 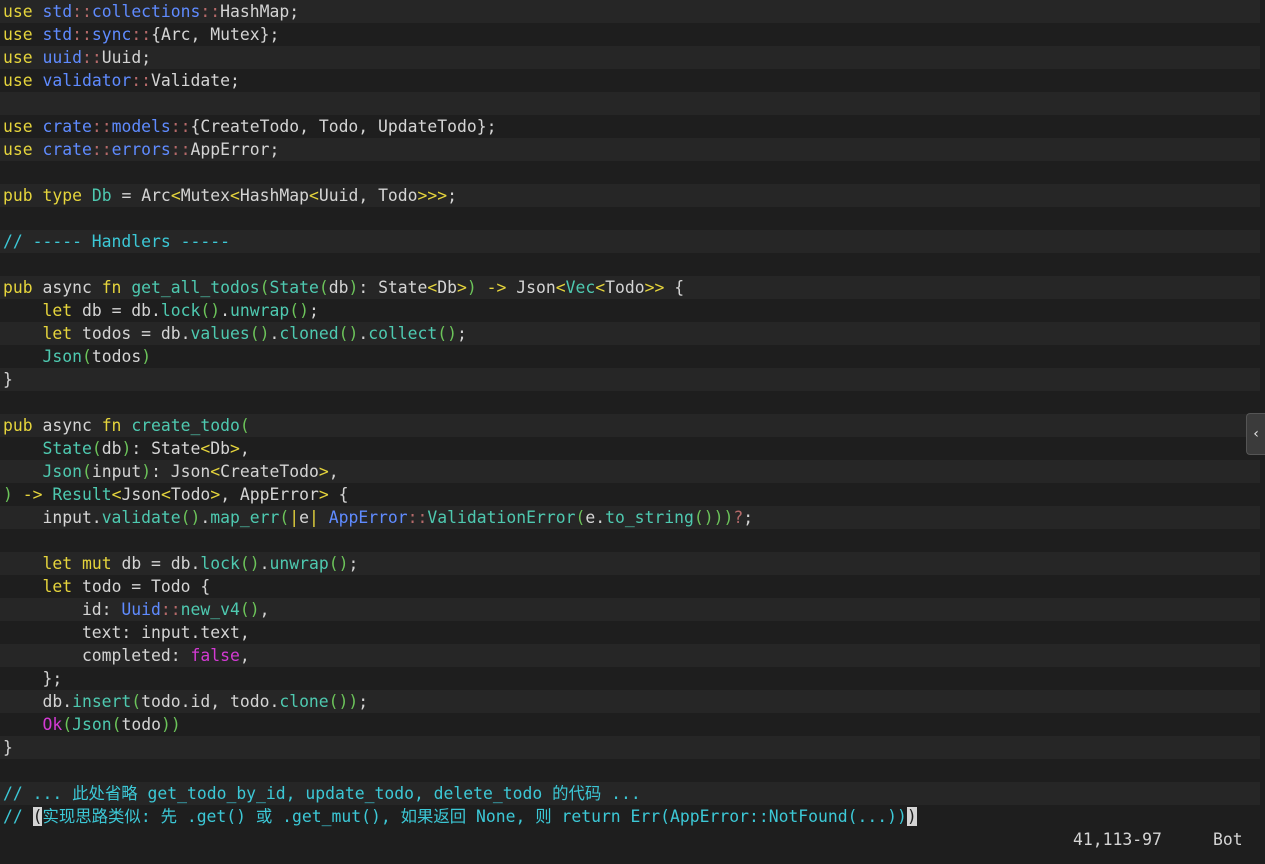 I want to click on code-token: insert, so click(x=102, y=701).